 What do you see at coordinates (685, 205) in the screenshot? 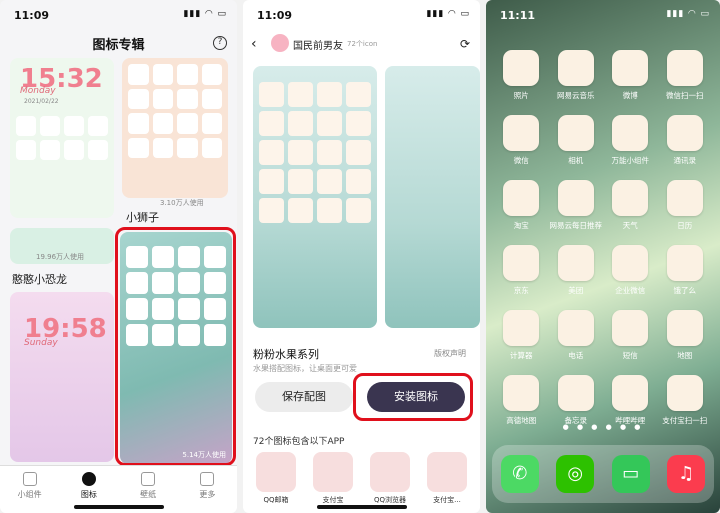
I see `app-calendar: 日历` at bounding box center [685, 205].